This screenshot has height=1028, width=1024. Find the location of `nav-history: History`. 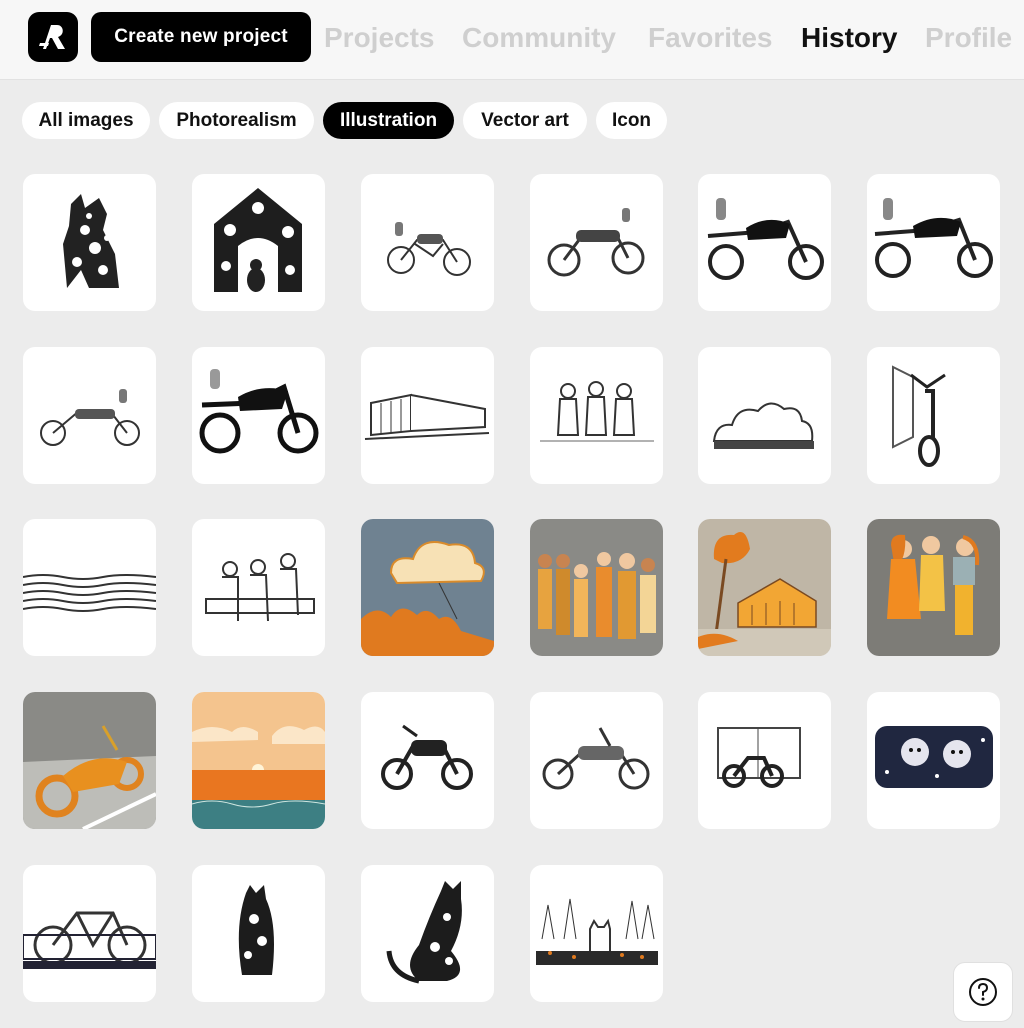

nav-history: History is located at coordinates (849, 38).